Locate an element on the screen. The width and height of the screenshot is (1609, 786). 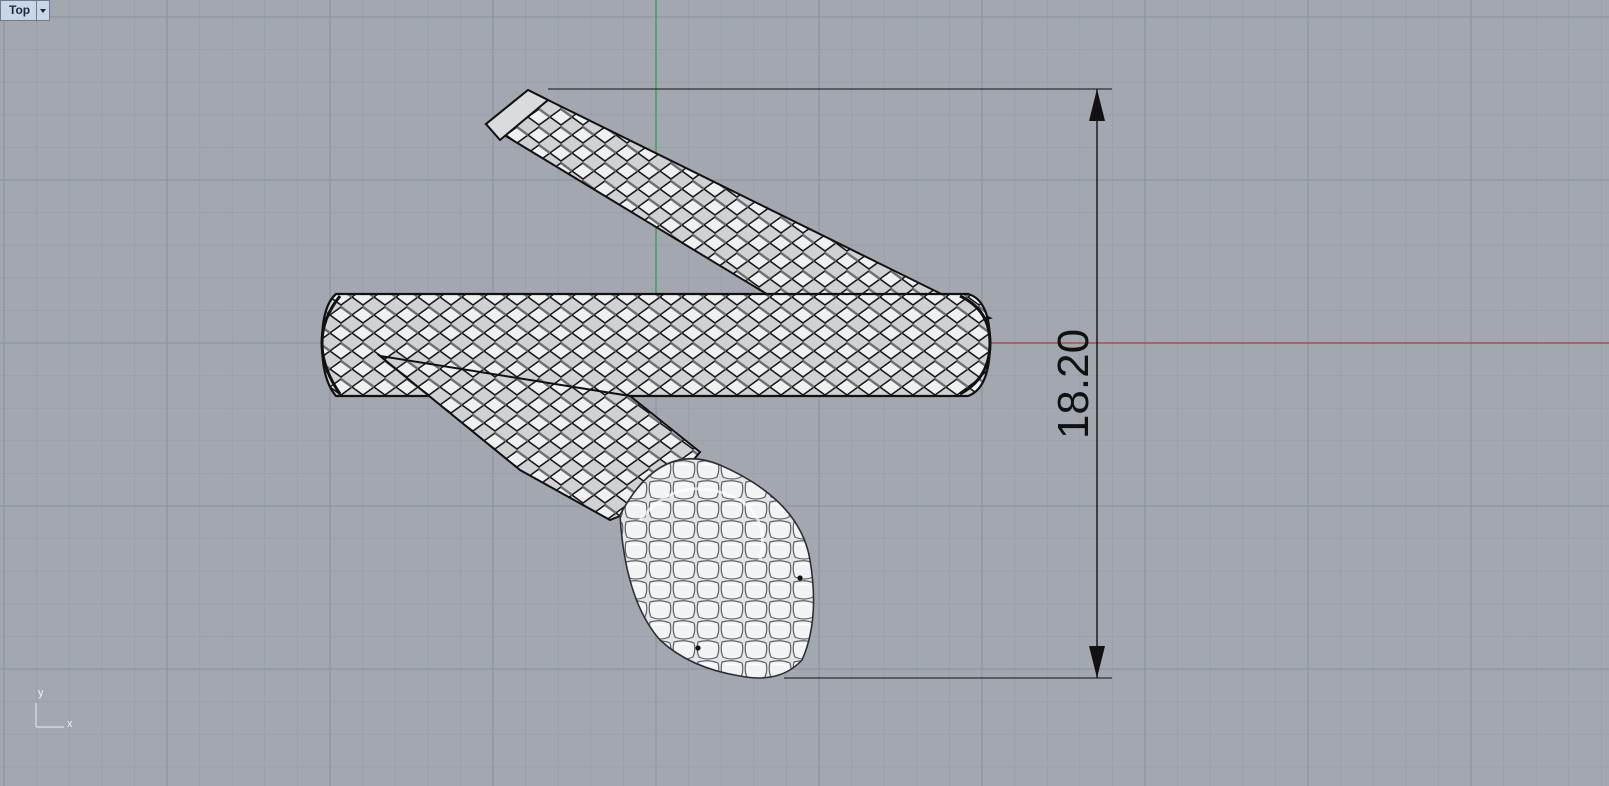
viewport-menu-dropdown is located at coordinates (42, 10).